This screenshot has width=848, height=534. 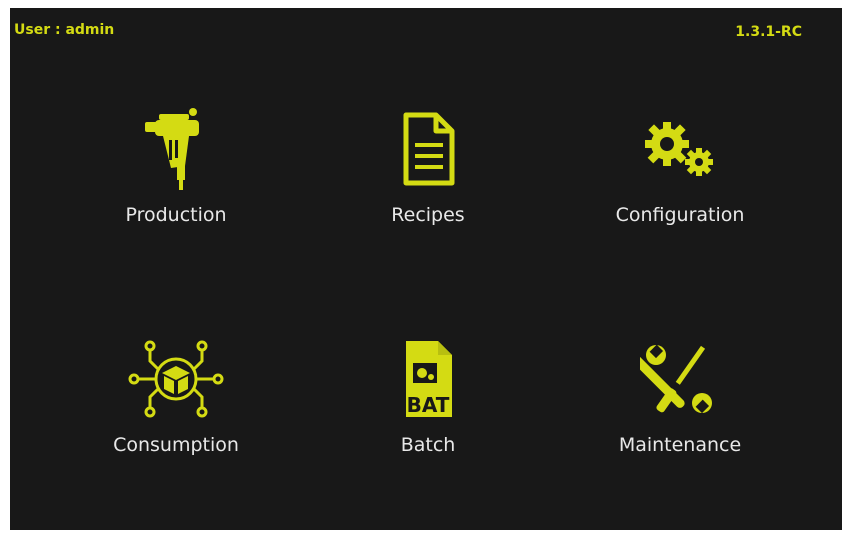 I want to click on tile-consumption: Consumption, so click(x=176, y=419).